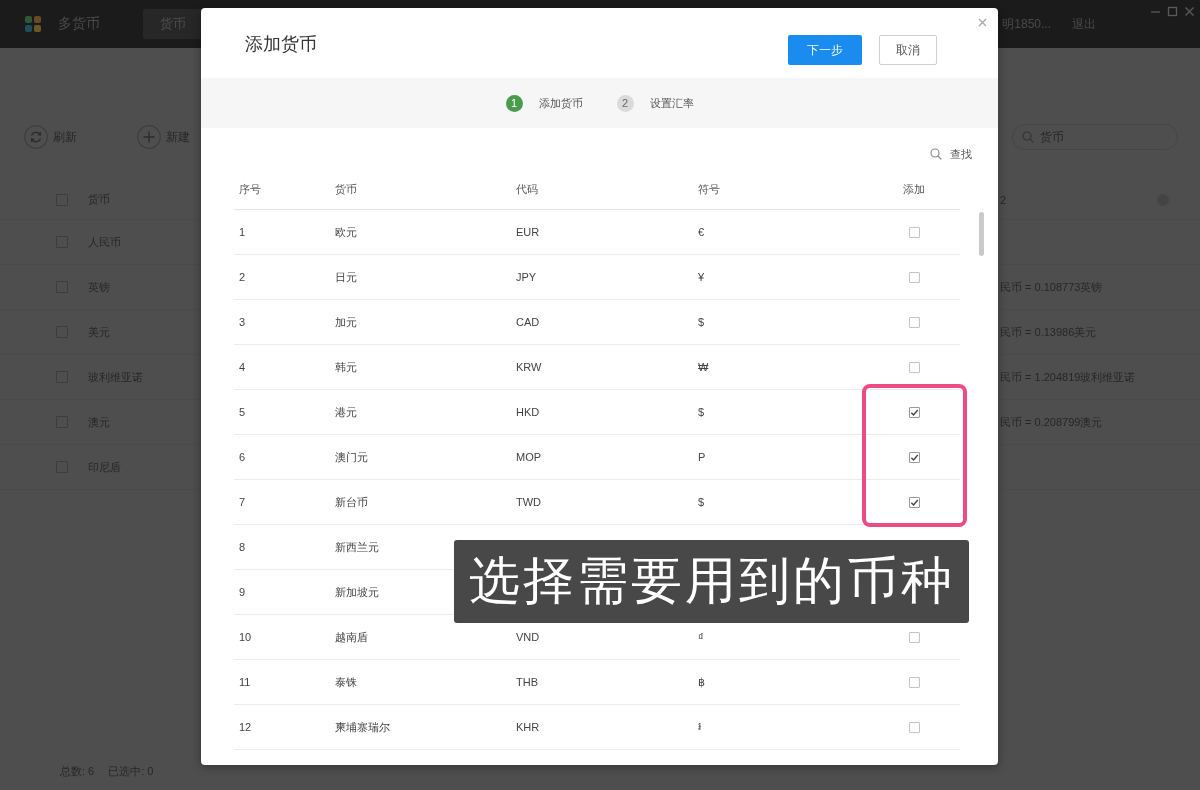 The image size is (1200, 790). Describe the element at coordinates (908, 50) in the screenshot. I see `cancel-button: 取消` at that location.